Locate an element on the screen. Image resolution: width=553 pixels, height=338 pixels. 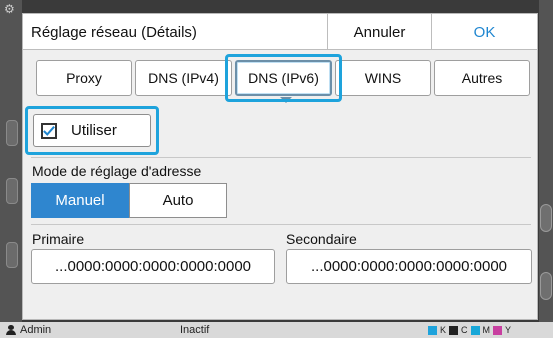
mode-auto-button: Auto is located at coordinates (178, 200).